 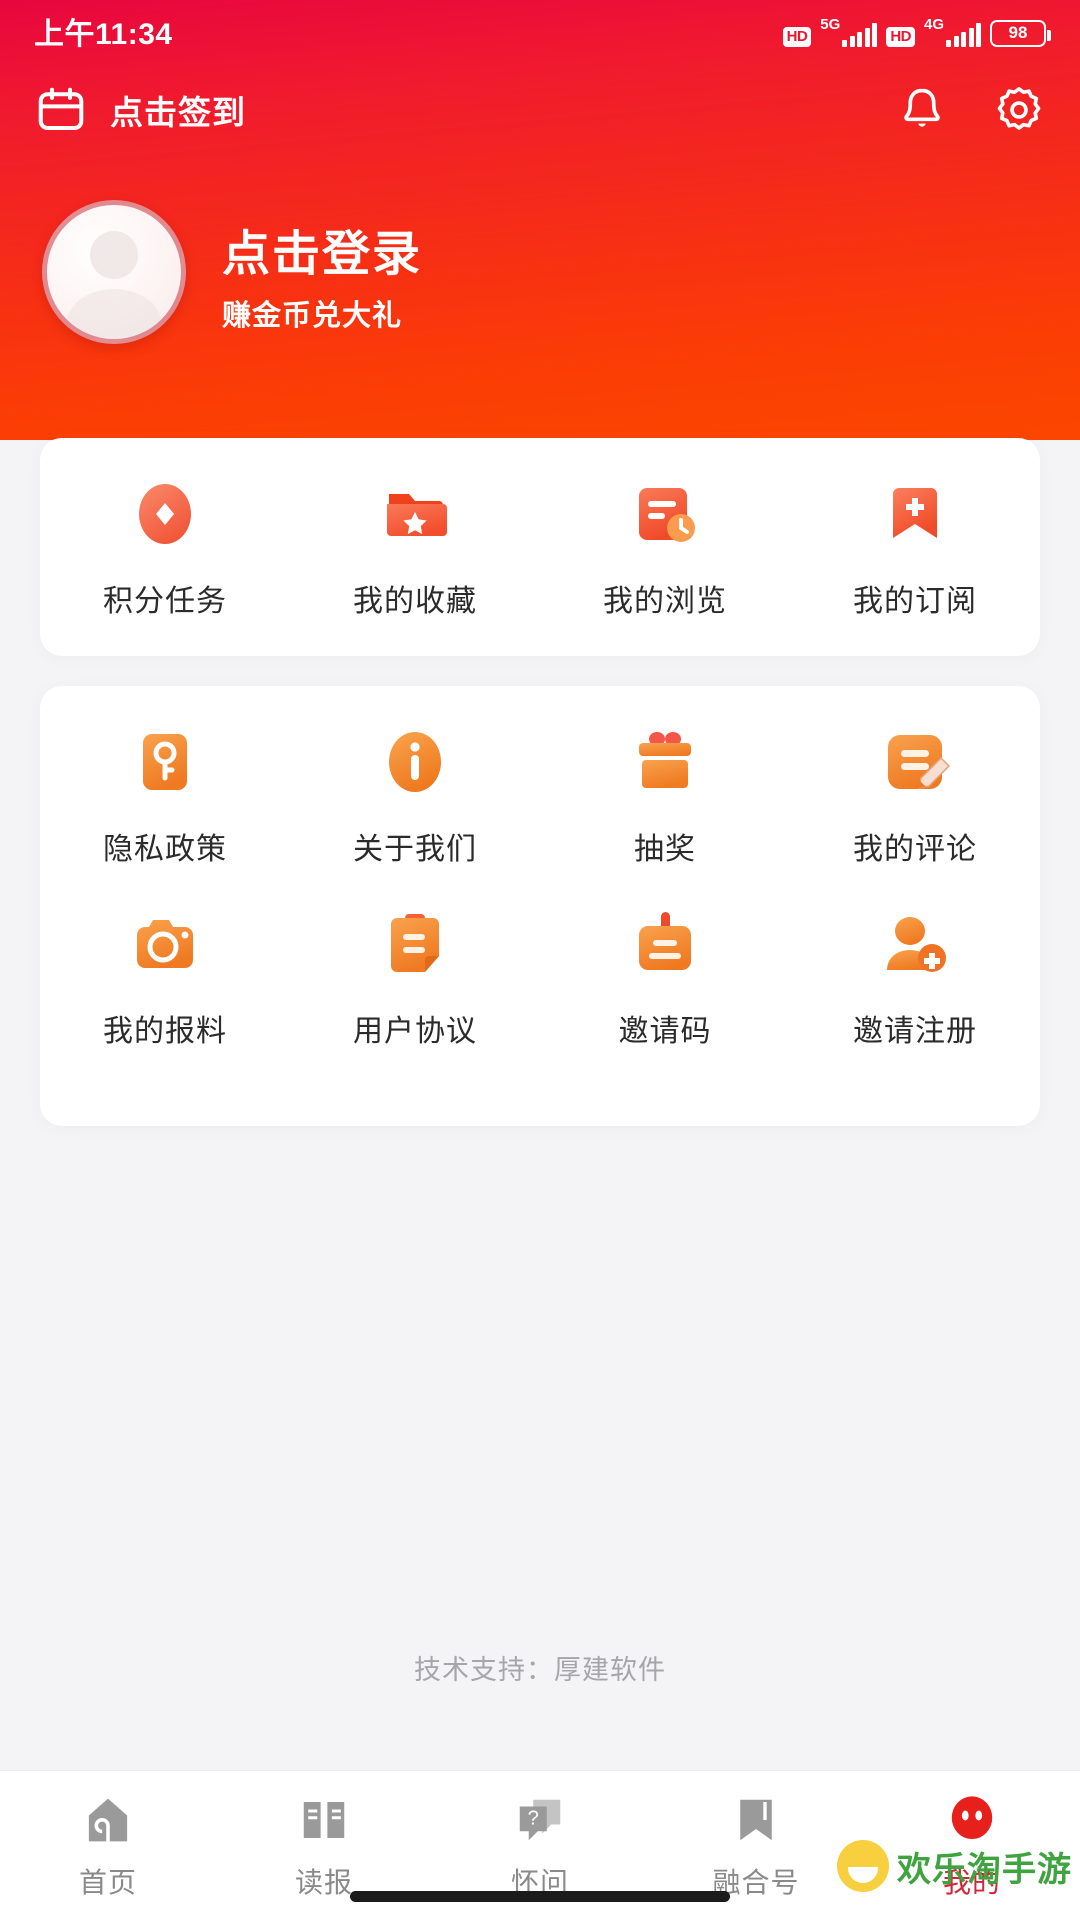 I want to click on menu-label: 我的收藏, so click(x=415, y=601).